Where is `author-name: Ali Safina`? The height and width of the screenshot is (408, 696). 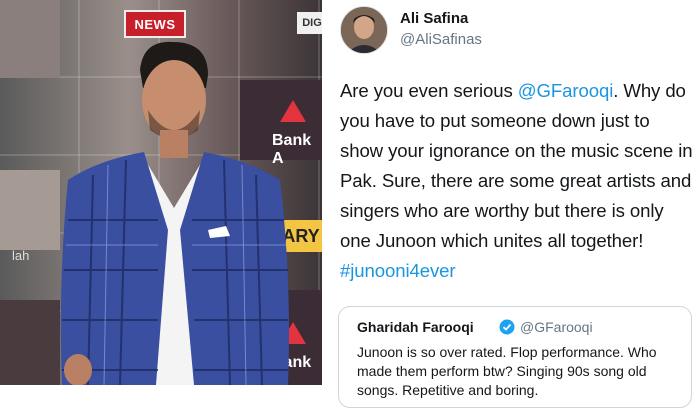 author-name: Ali Safina is located at coordinates (434, 18).